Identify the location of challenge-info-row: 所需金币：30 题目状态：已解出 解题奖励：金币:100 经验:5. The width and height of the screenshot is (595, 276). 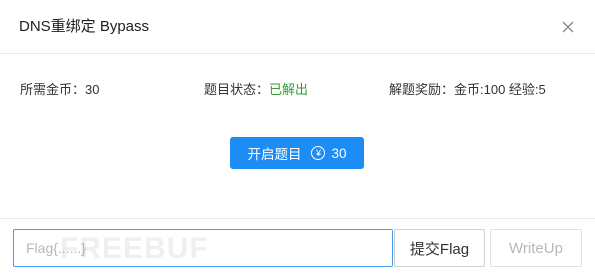
(297, 90).